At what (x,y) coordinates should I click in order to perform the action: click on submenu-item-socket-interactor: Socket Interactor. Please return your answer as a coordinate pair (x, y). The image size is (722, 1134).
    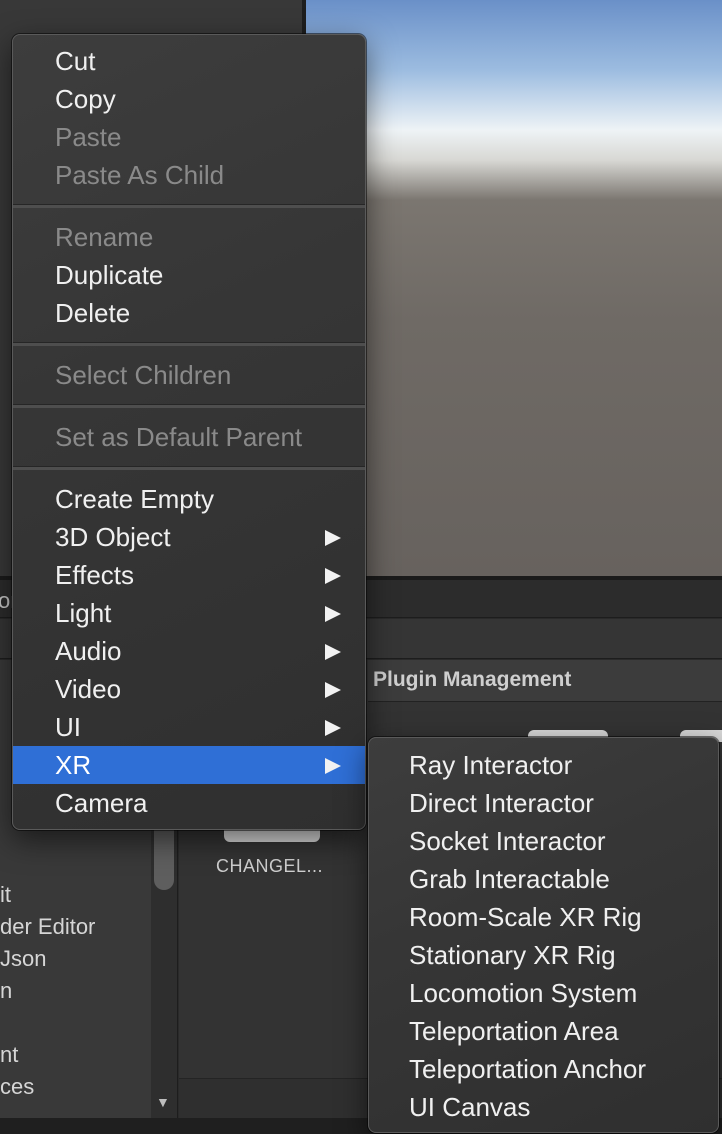
    Looking at the image, I should click on (543, 841).